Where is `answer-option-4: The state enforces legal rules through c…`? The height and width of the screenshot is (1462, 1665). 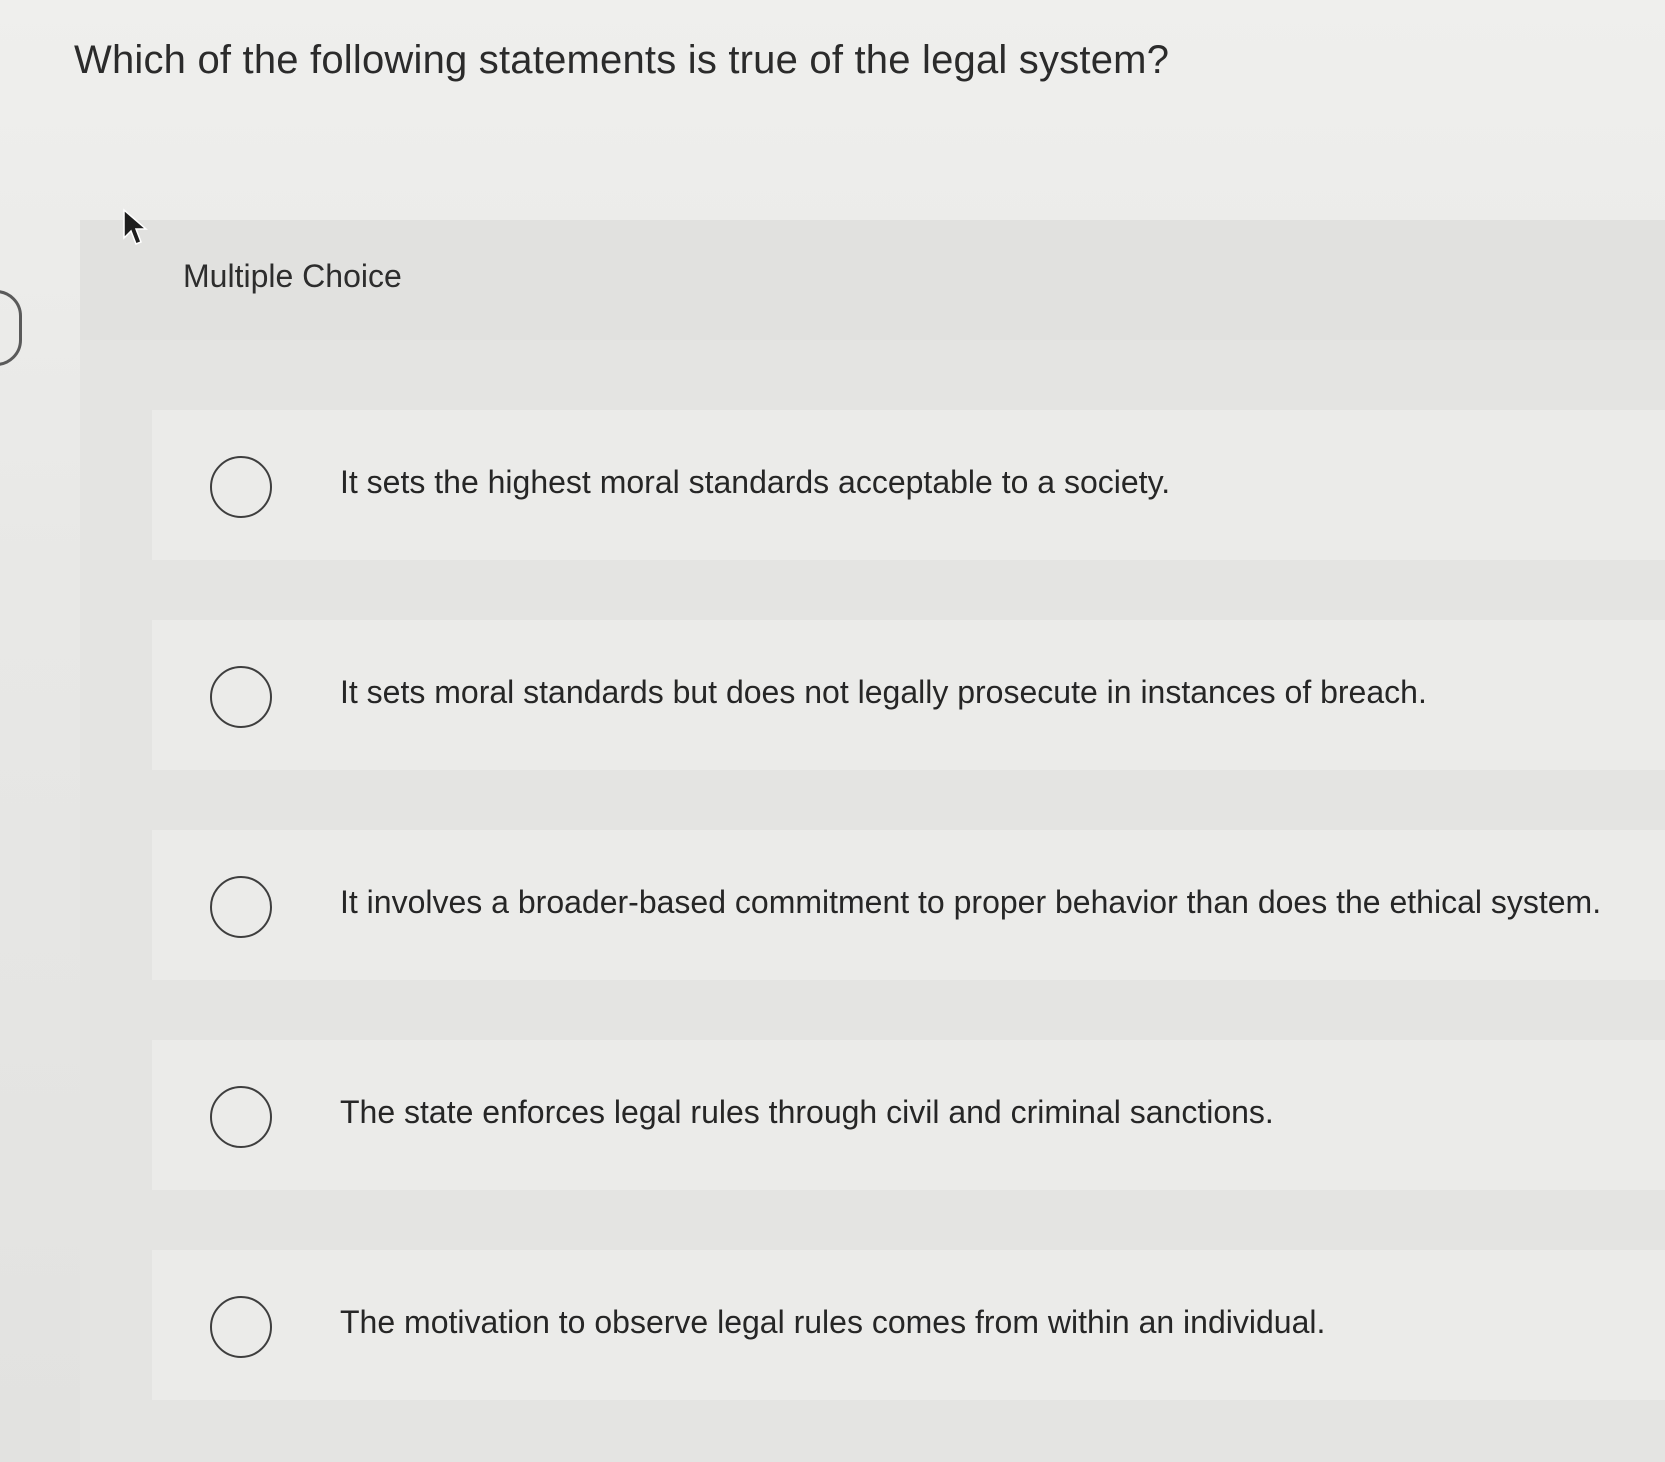 answer-option-4: The state enforces legal rules through c… is located at coordinates (908, 1115).